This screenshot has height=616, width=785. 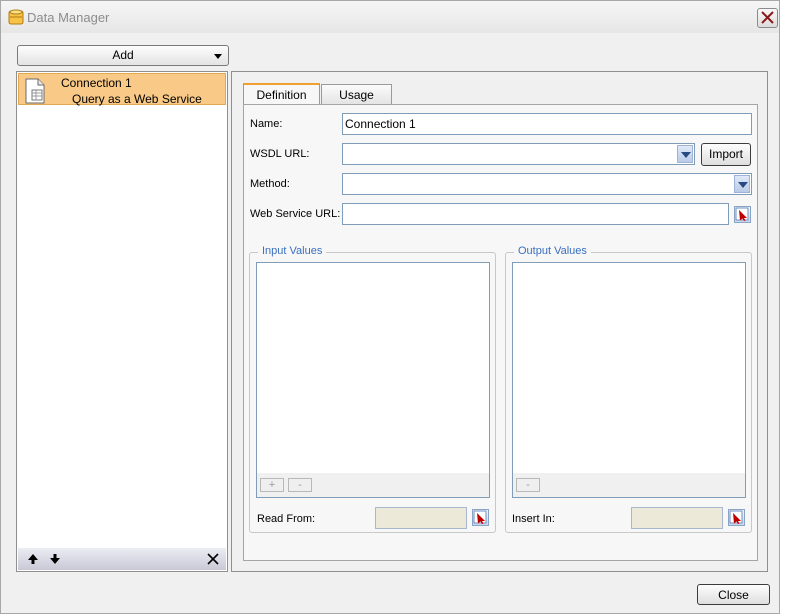 What do you see at coordinates (390, 17) in the screenshot?
I see `title-bar: Data Manager` at bounding box center [390, 17].